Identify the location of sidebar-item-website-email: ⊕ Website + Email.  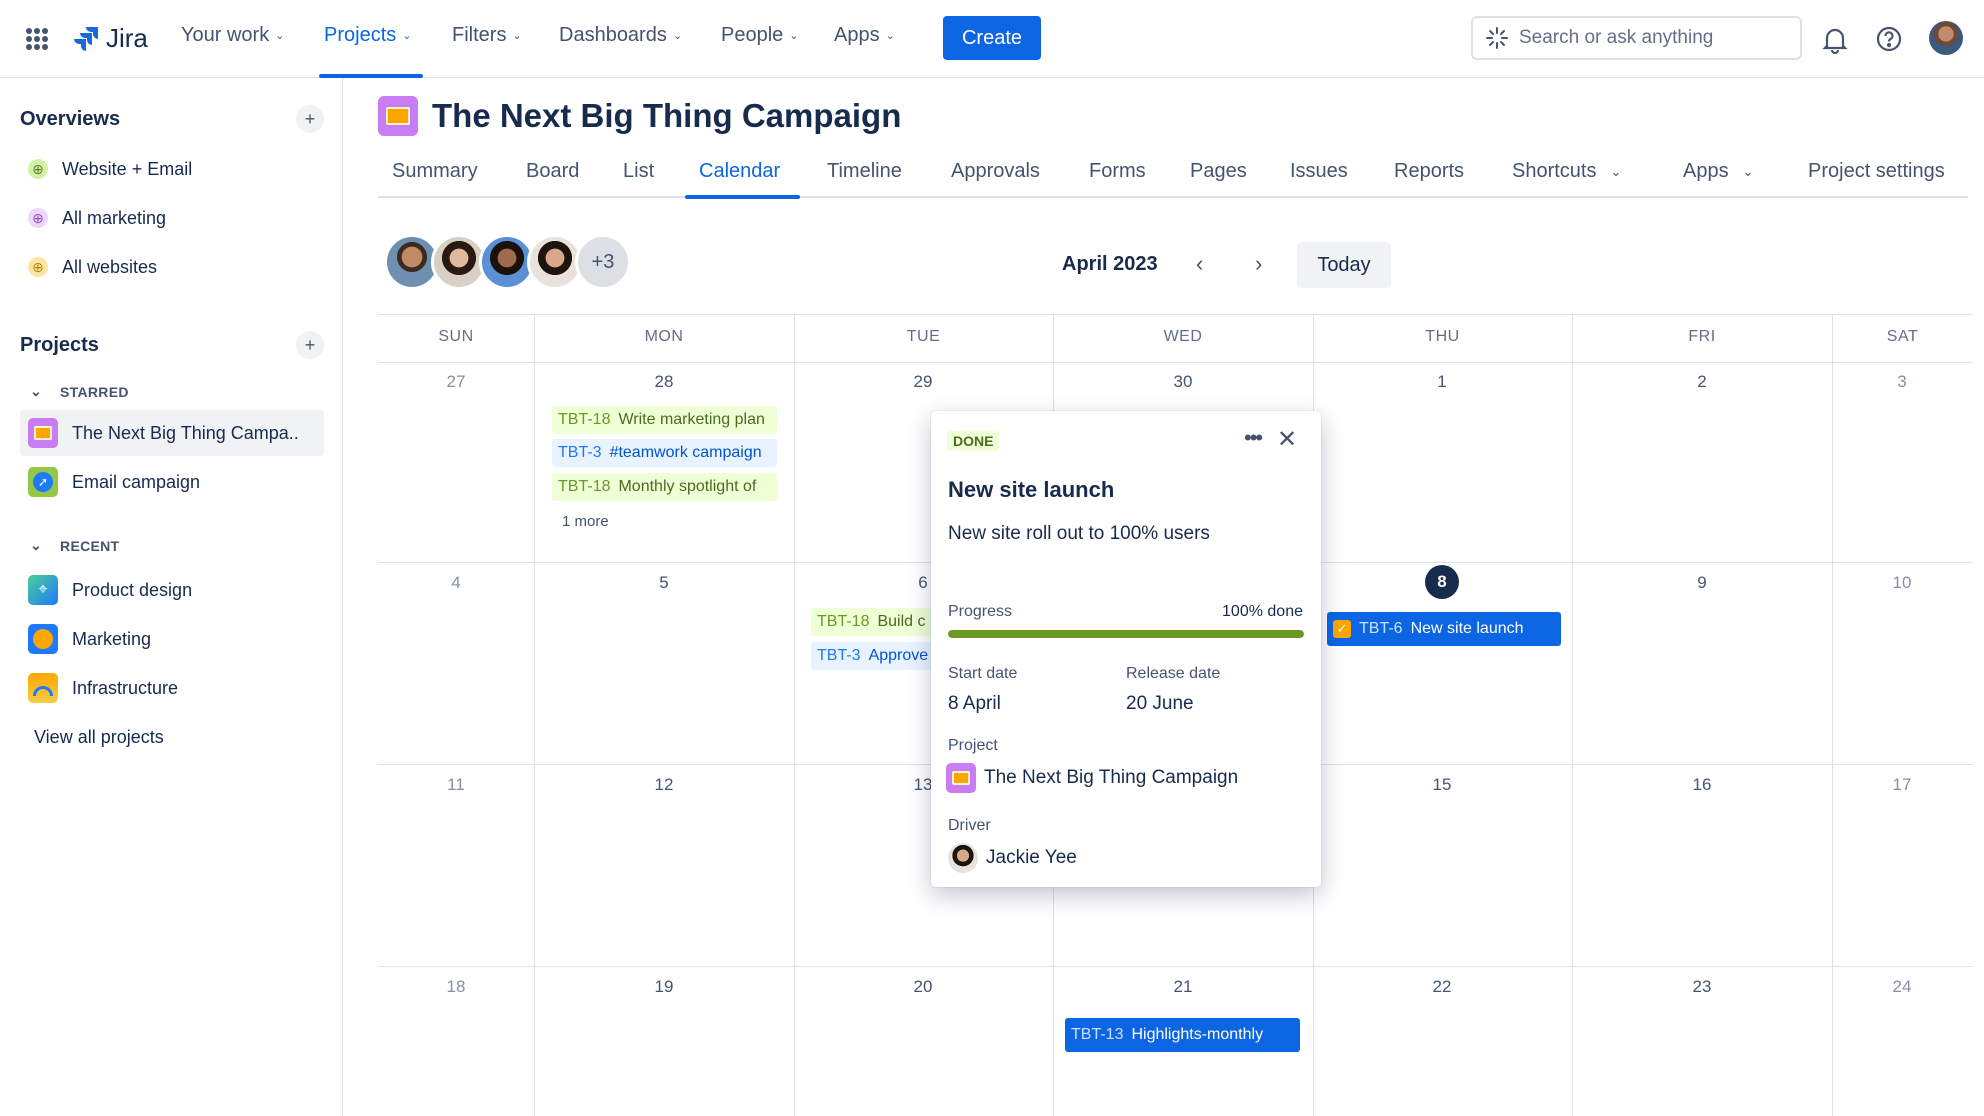
(172, 169).